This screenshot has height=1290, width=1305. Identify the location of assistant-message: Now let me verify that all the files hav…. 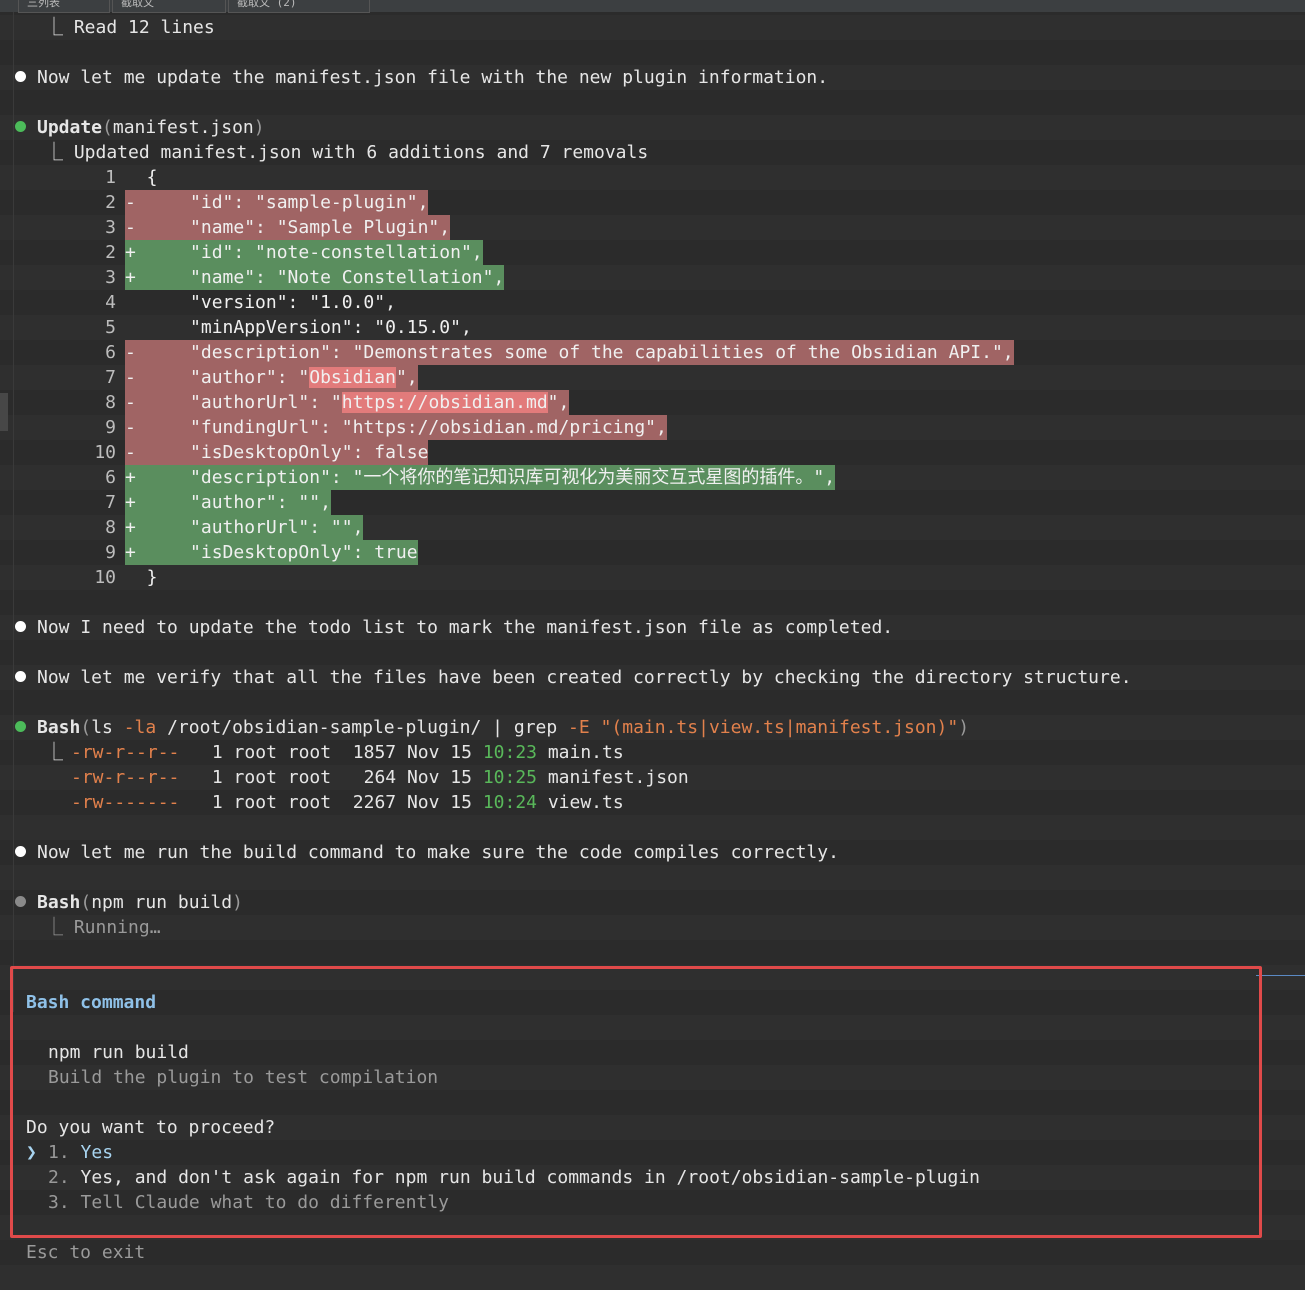
(584, 677).